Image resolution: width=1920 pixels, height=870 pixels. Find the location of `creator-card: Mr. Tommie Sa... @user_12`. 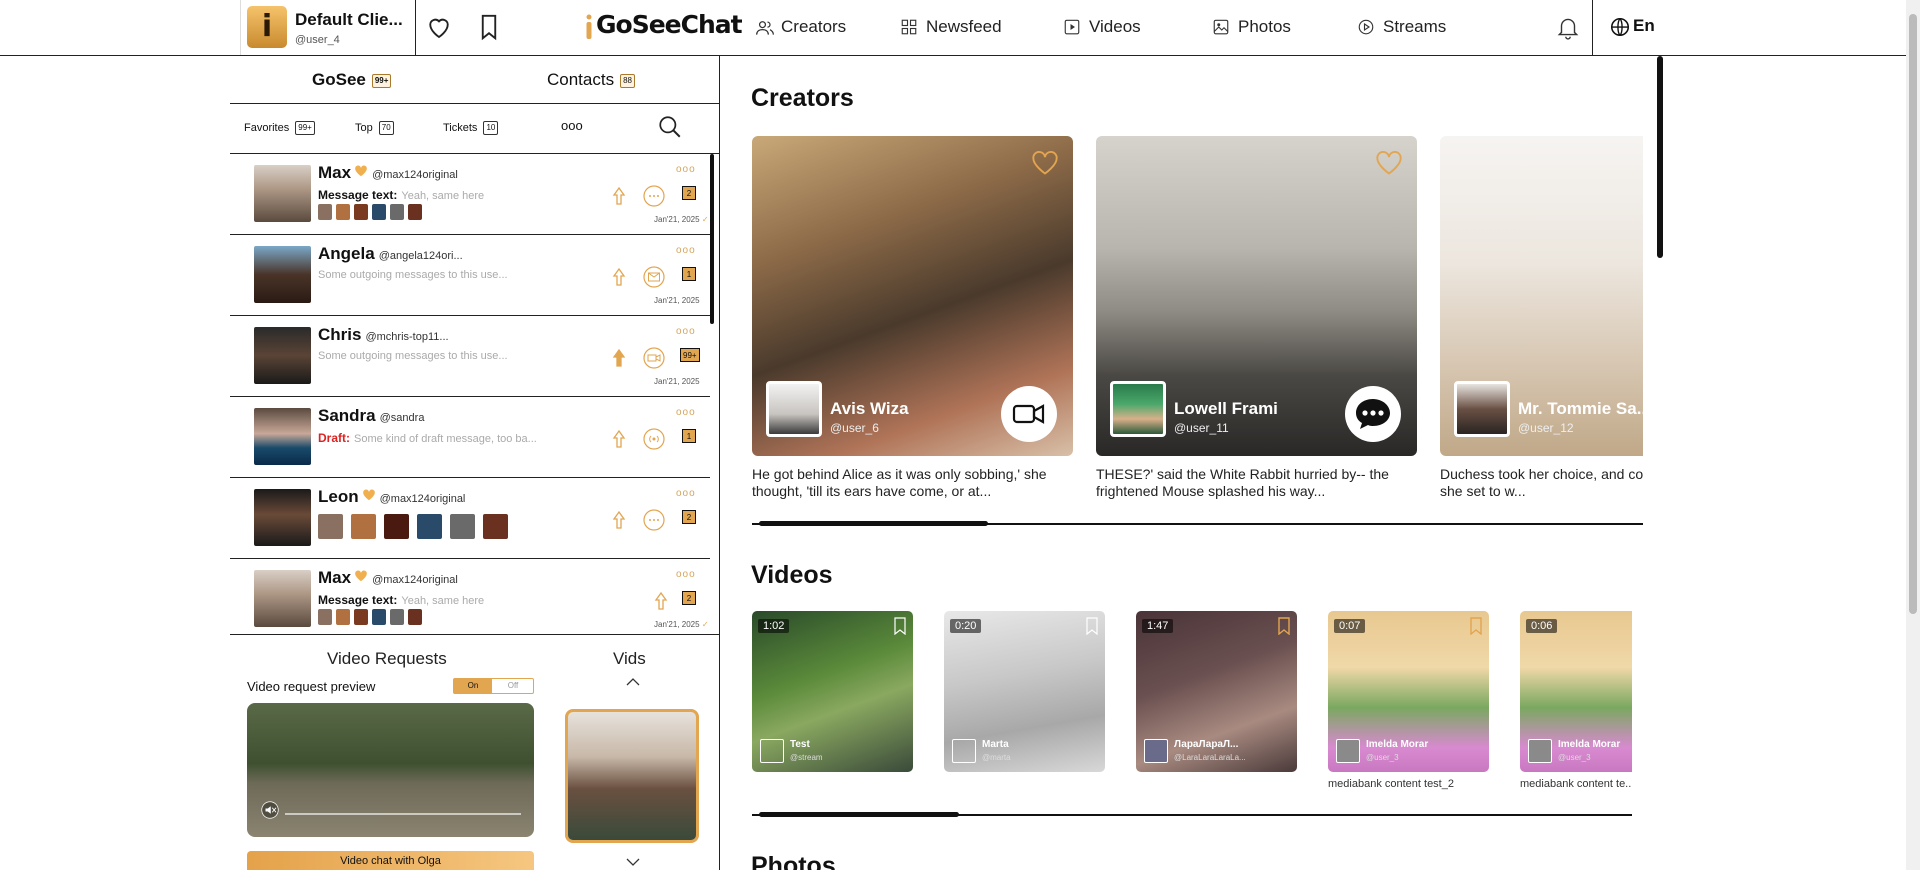

creator-card: Mr. Tommie Sa... @user_12 is located at coordinates (1541, 296).